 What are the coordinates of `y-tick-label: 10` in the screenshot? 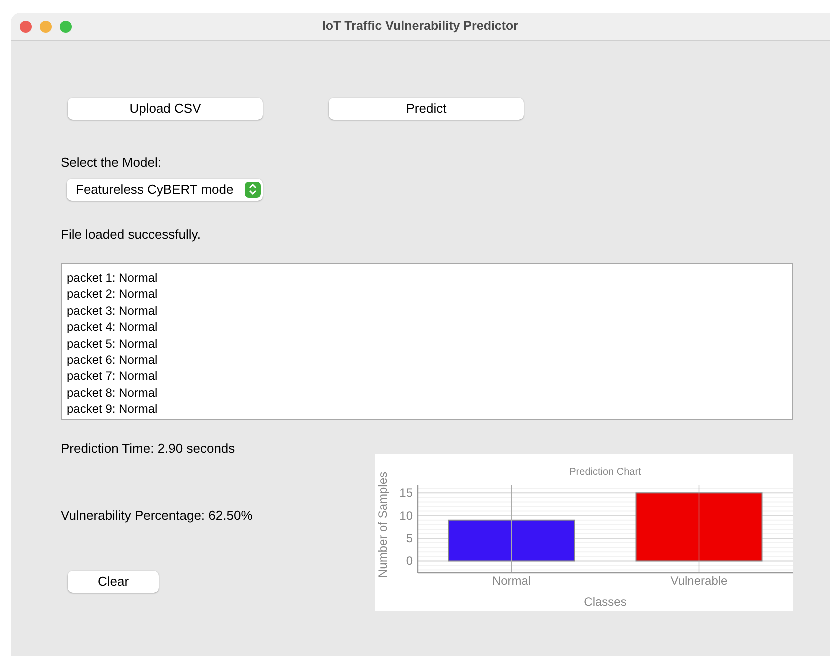 It's located at (406, 515).